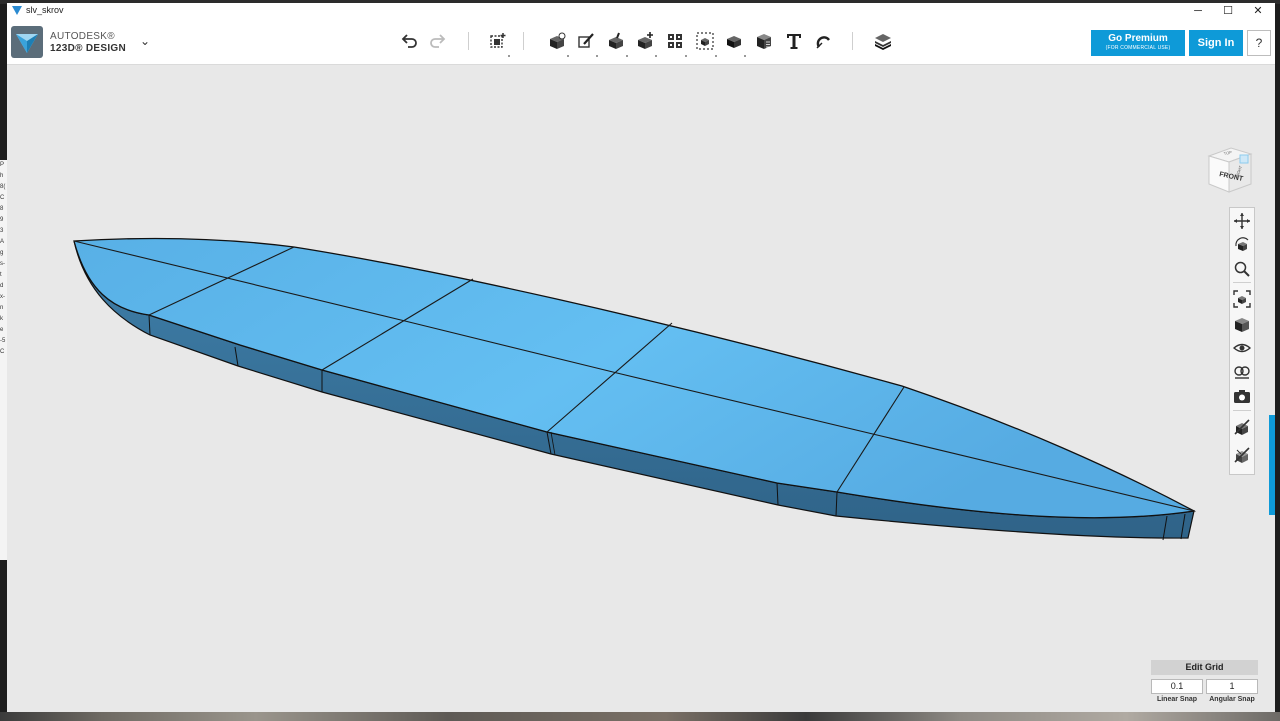 The image size is (1280, 721). What do you see at coordinates (2, 297) in the screenshot?
I see `background-text-fragment: x-` at bounding box center [2, 297].